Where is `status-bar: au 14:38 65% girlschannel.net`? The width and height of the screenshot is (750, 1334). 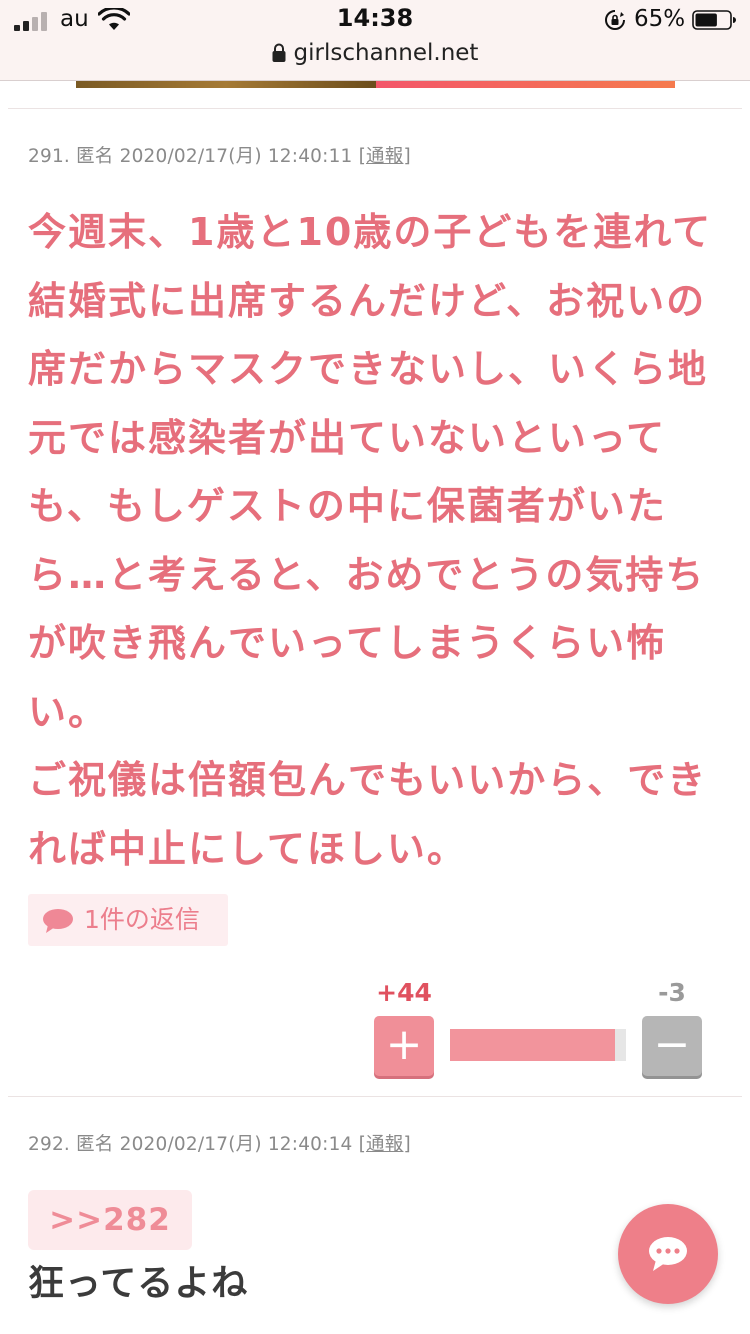 status-bar: au 14:38 65% girlschannel.net is located at coordinates (375, 40).